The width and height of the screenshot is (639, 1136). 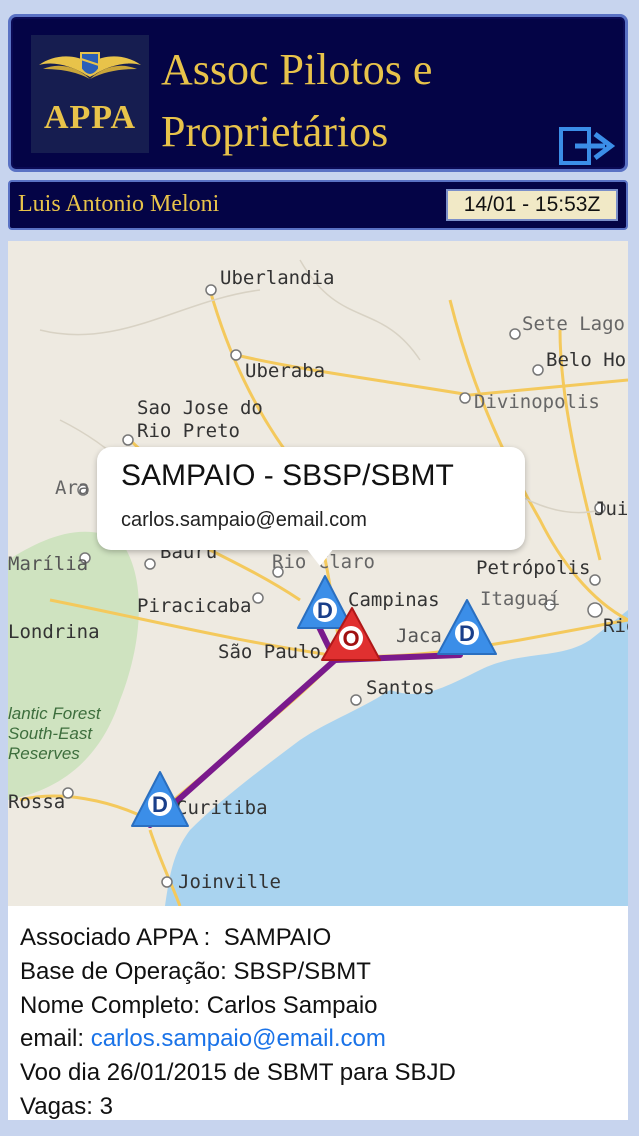 I want to click on associado-value: SAMPAIO, so click(x=277, y=937).